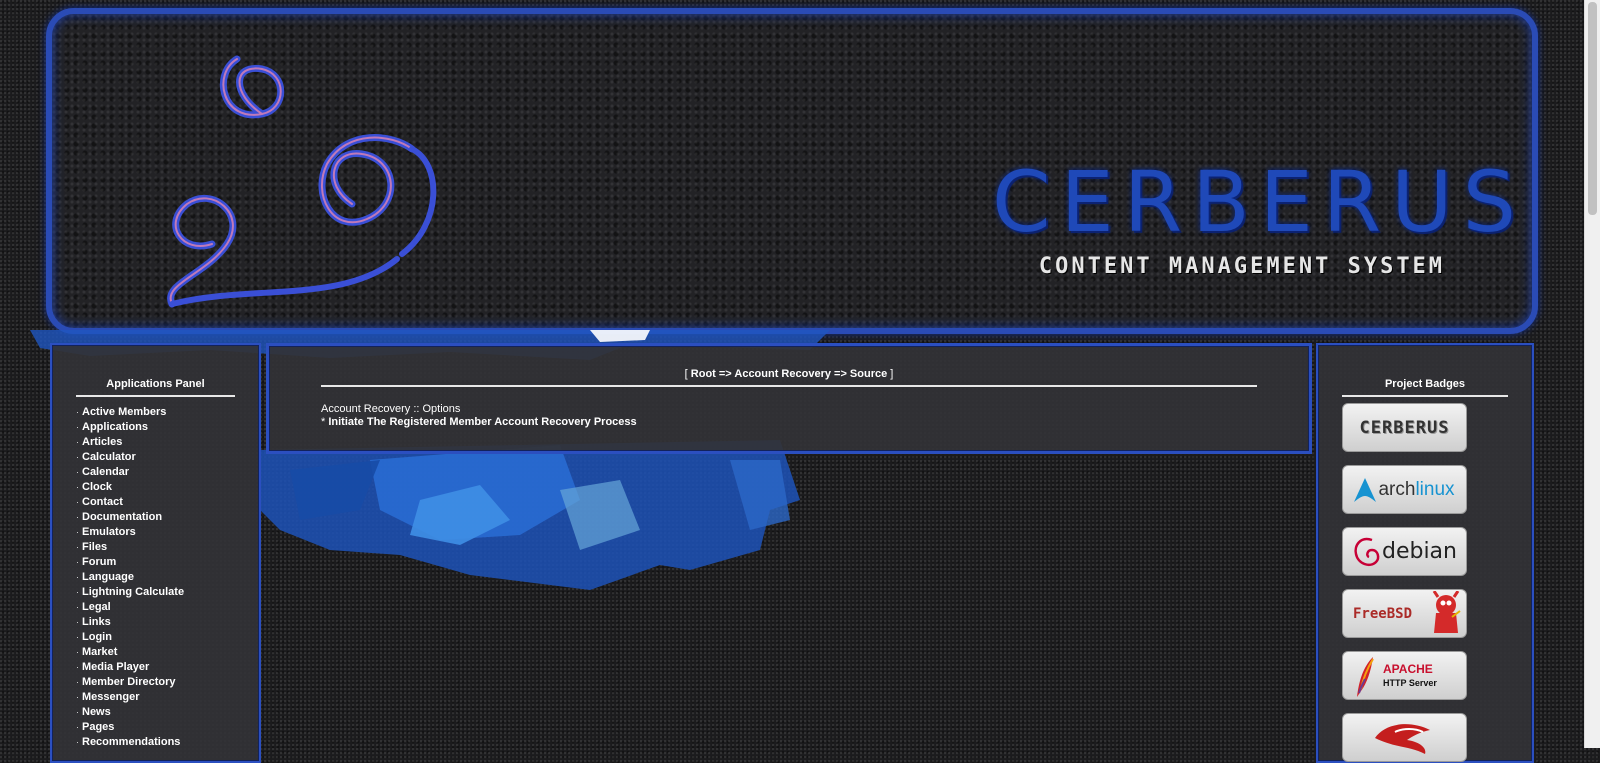  What do you see at coordinates (167, 562) in the screenshot?
I see `menu-item: · Forum` at bounding box center [167, 562].